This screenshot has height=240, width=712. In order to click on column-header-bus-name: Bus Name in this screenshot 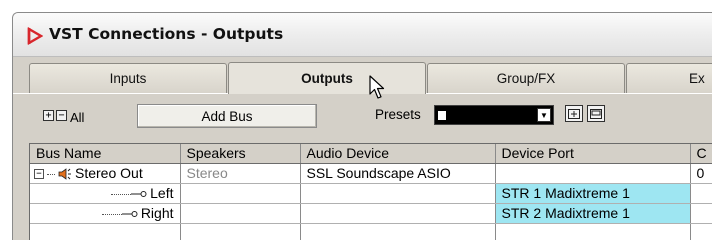, I will do `click(105, 154)`.